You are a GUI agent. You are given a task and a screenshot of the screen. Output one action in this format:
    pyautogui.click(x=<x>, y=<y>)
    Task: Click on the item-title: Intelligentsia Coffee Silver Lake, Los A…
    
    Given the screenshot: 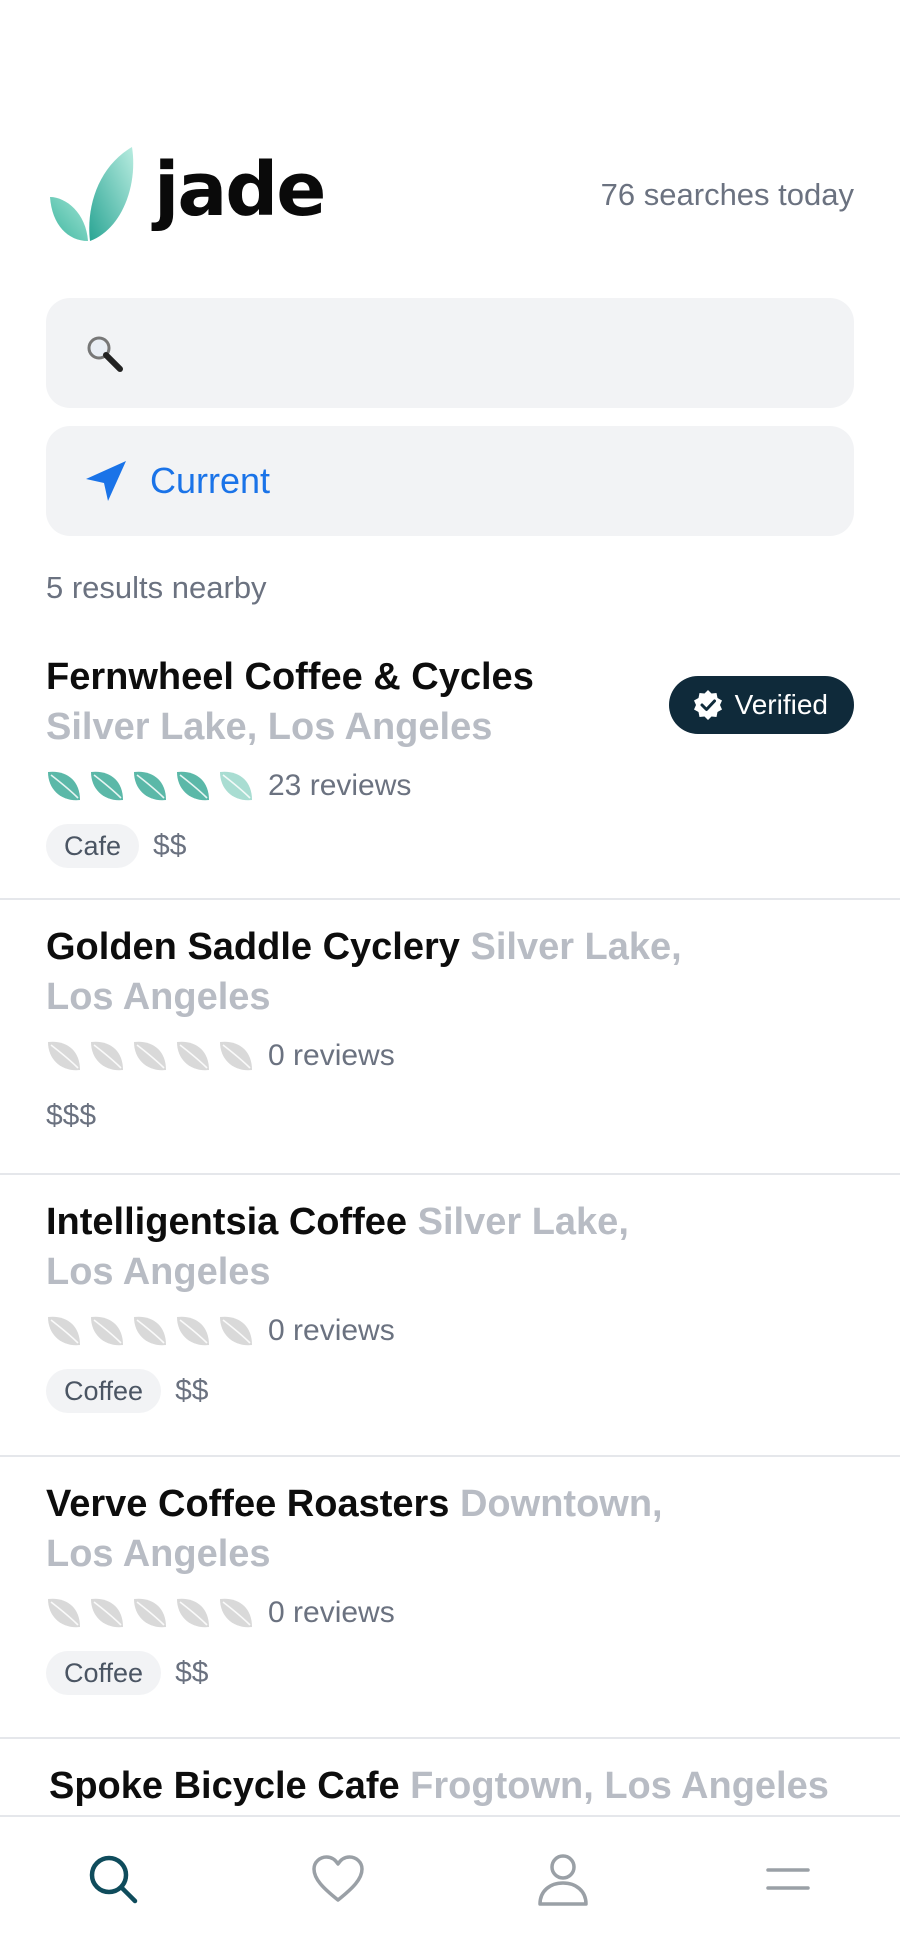 What is the action you would take?
    pyautogui.click(x=366, y=1247)
    